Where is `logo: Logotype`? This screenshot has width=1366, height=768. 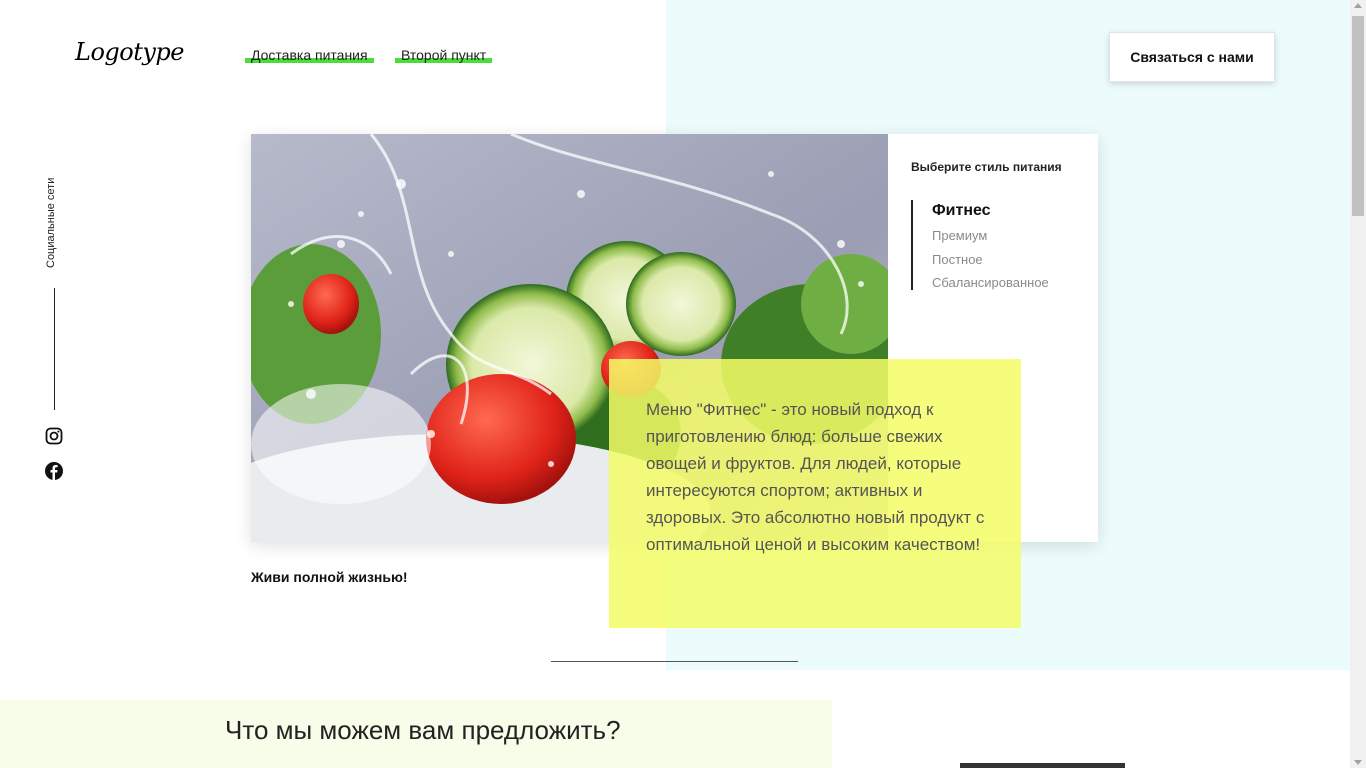 logo: Logotype is located at coordinates (129, 52).